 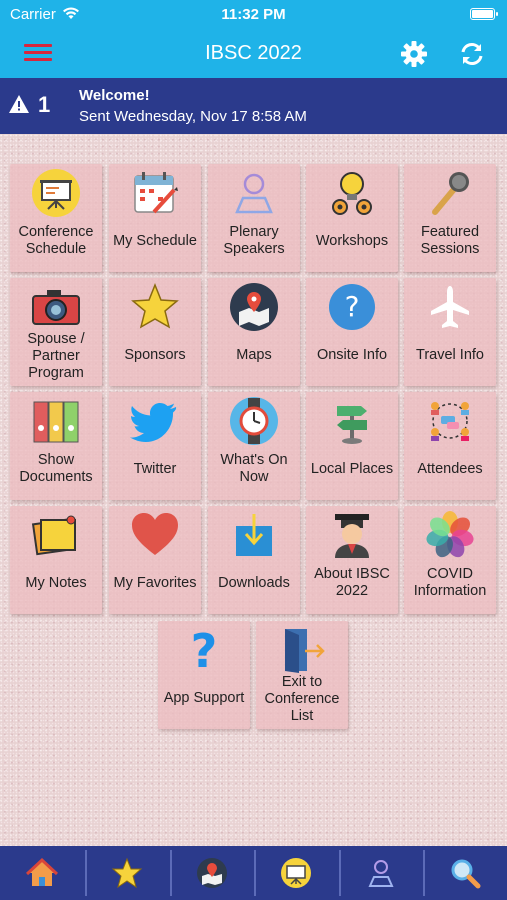 I want to click on tab-speakers, so click(x=381, y=873).